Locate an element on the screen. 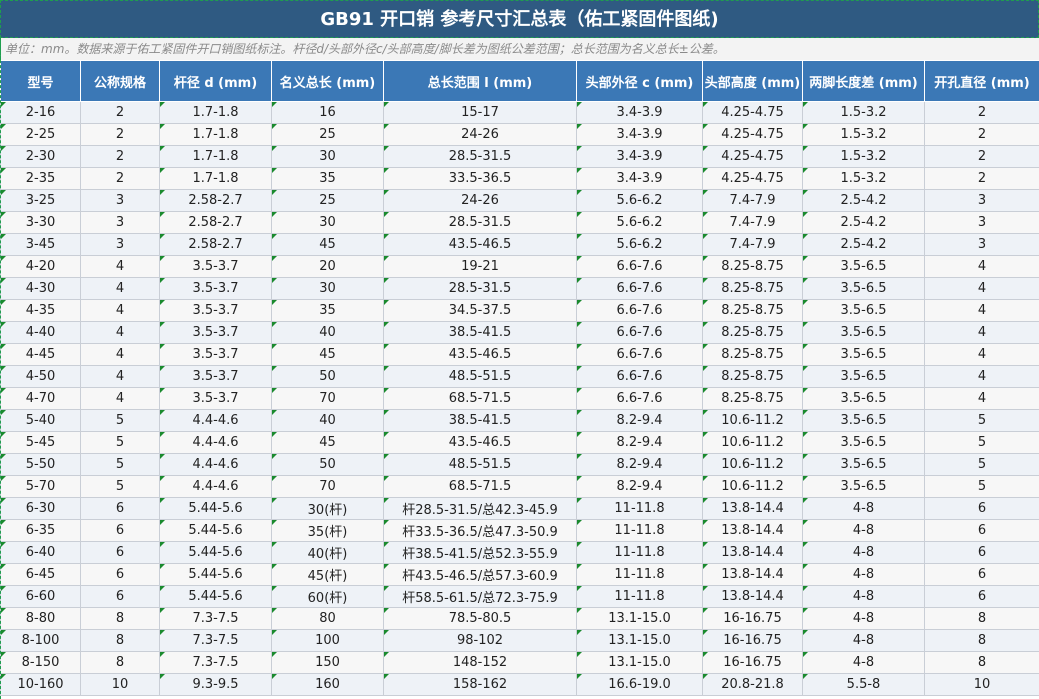 This screenshot has width=1039, height=699. cell-head-height: 4.25-4.75 is located at coordinates (752, 112).